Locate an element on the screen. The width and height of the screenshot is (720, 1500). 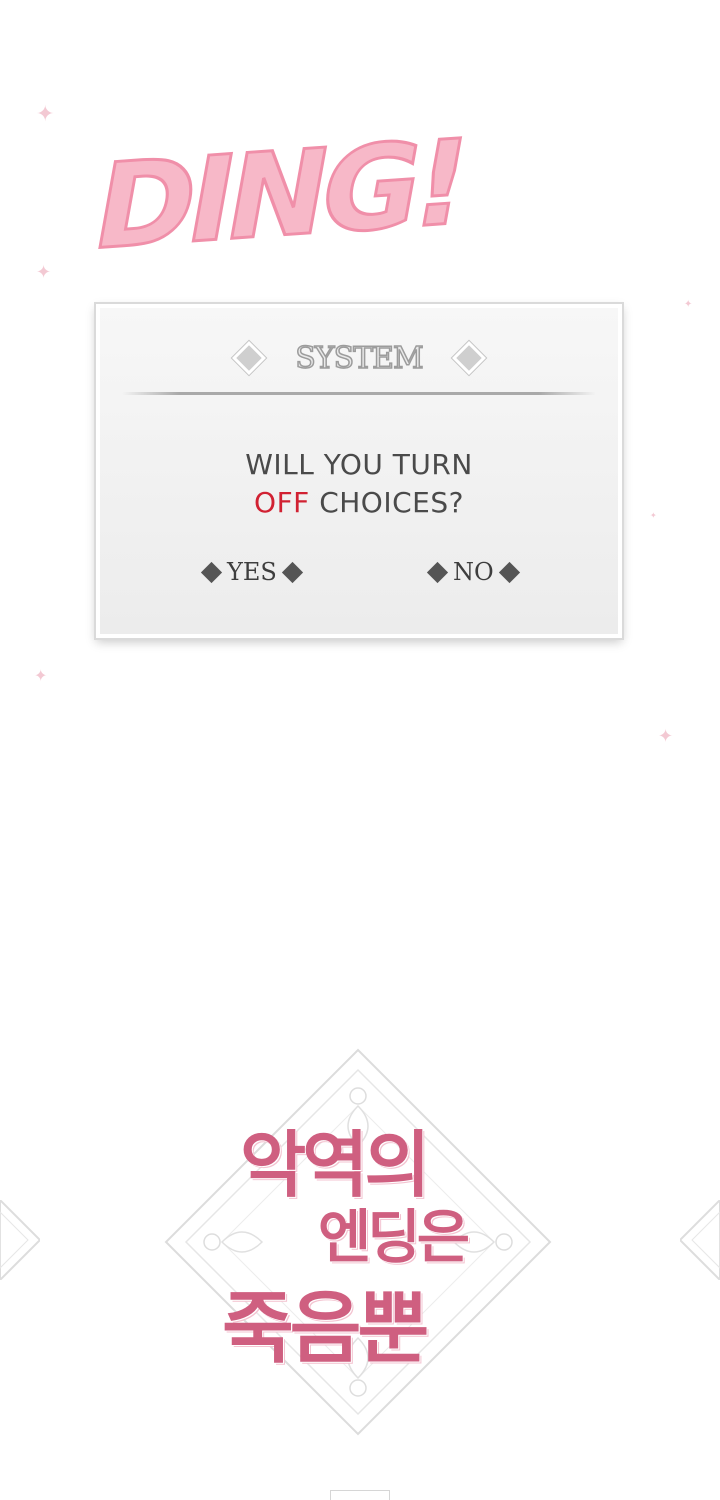
yes-label: YES is located at coordinates (252, 572).